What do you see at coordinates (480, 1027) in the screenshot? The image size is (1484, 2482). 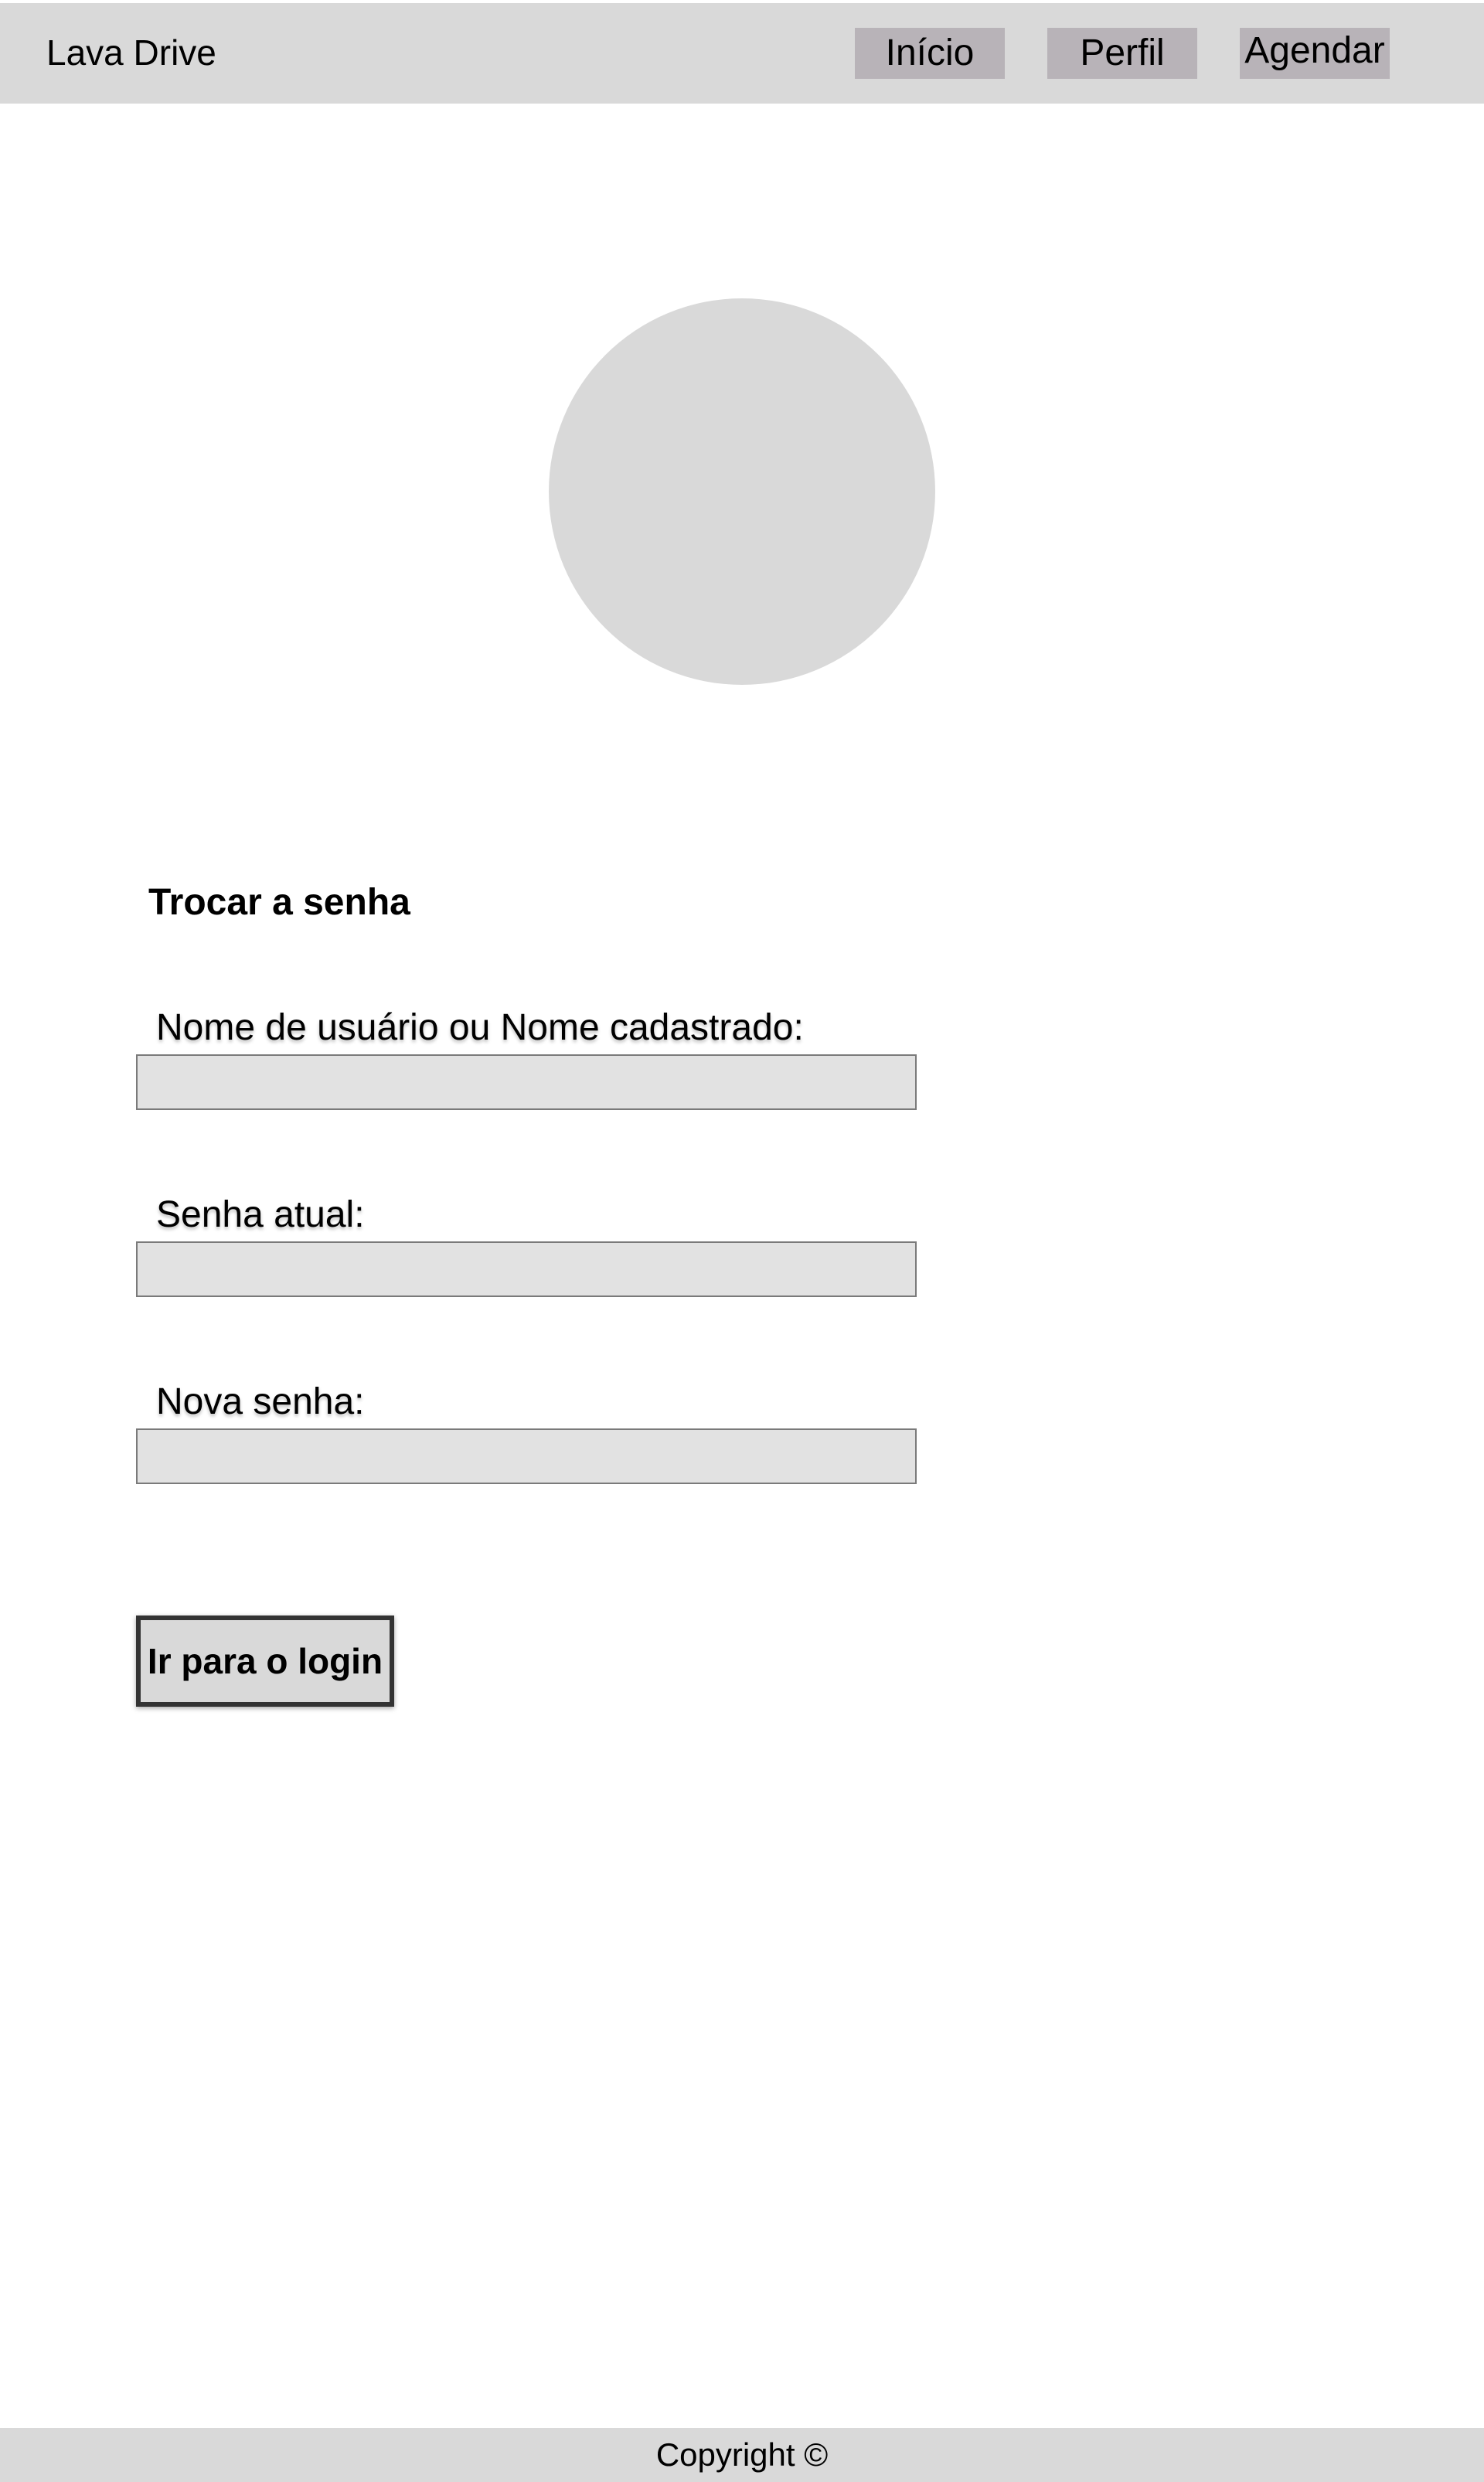 I see `username-label: Nome de usuário ou Nome cadastrado:` at bounding box center [480, 1027].